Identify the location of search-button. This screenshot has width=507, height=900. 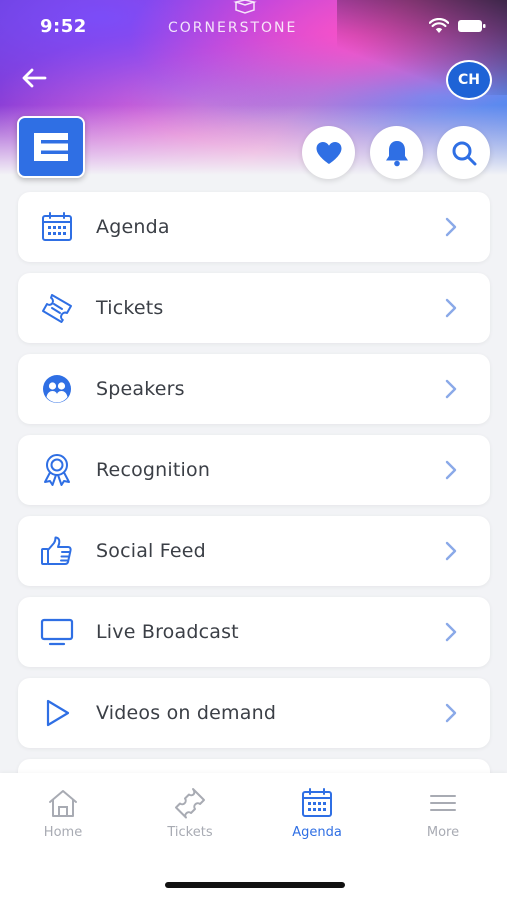
(463, 152).